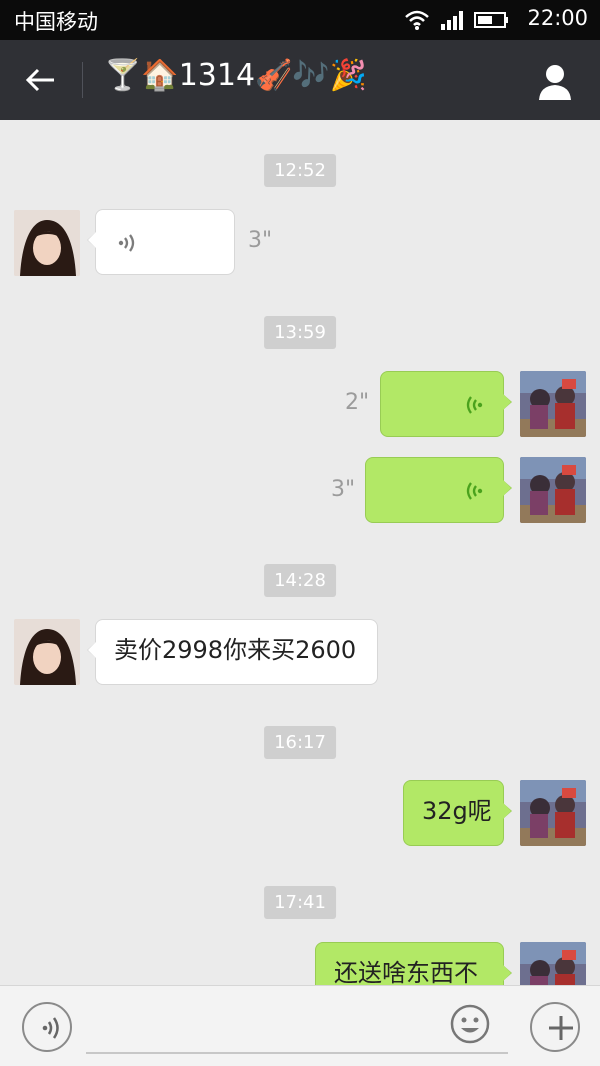  I want to click on carrier-name: 中国移动, so click(56, 22).